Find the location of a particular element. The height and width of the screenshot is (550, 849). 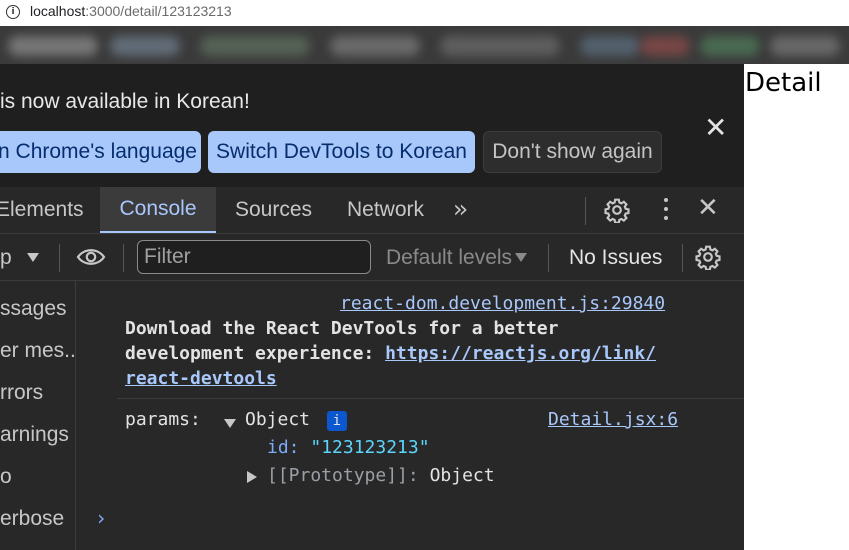

info-icon: i is located at coordinates (13, 12).